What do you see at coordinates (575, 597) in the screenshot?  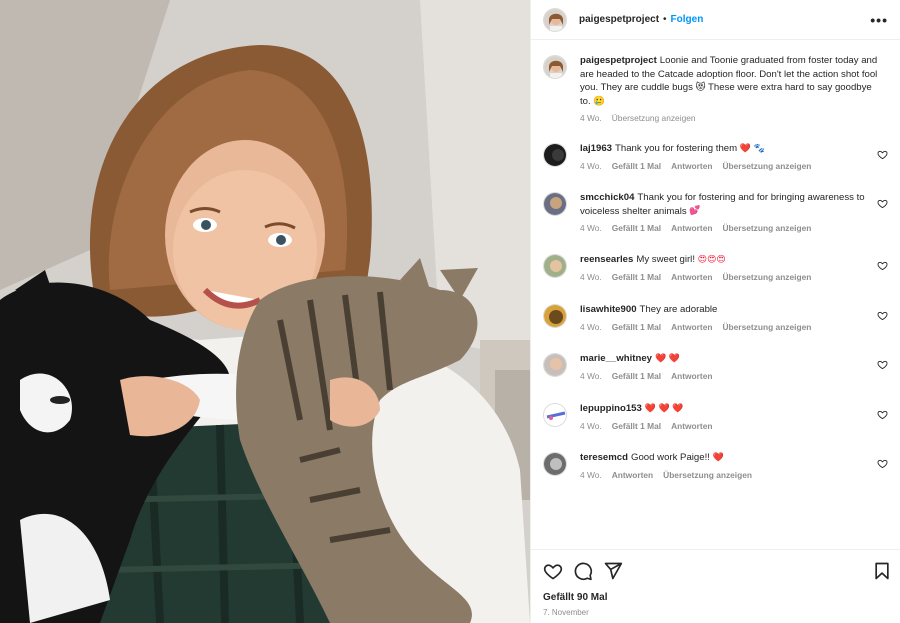 I see `likes-count: Gefällt 90 Mal` at bounding box center [575, 597].